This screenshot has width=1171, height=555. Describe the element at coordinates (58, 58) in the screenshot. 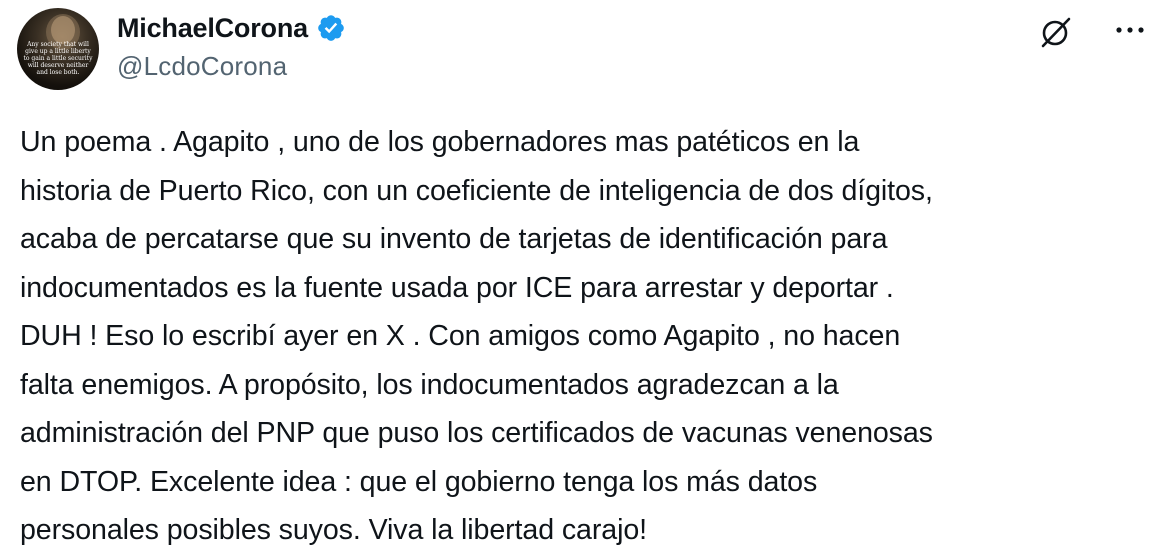

I see `avatar-quote-line: to gain a little security` at that location.